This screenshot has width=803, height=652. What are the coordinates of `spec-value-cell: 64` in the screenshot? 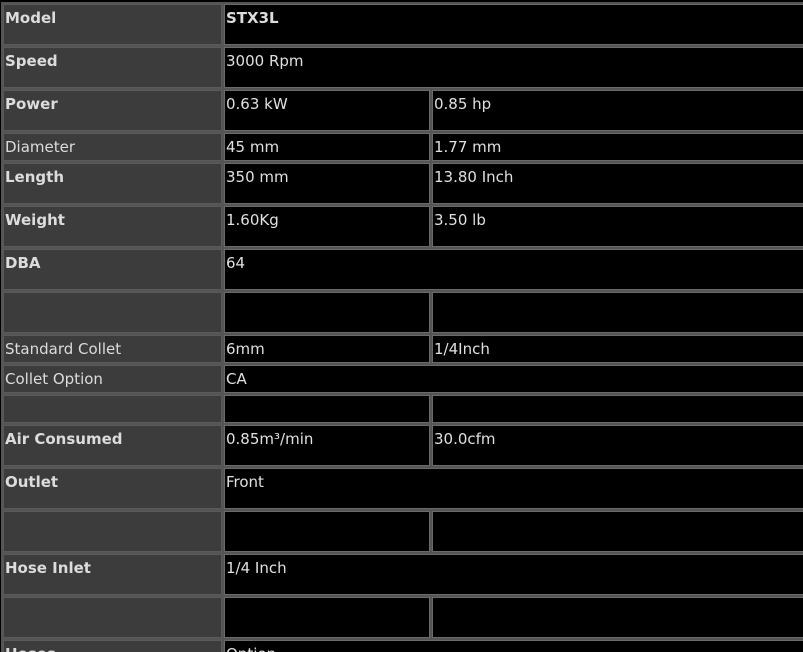 It's located at (513, 269).